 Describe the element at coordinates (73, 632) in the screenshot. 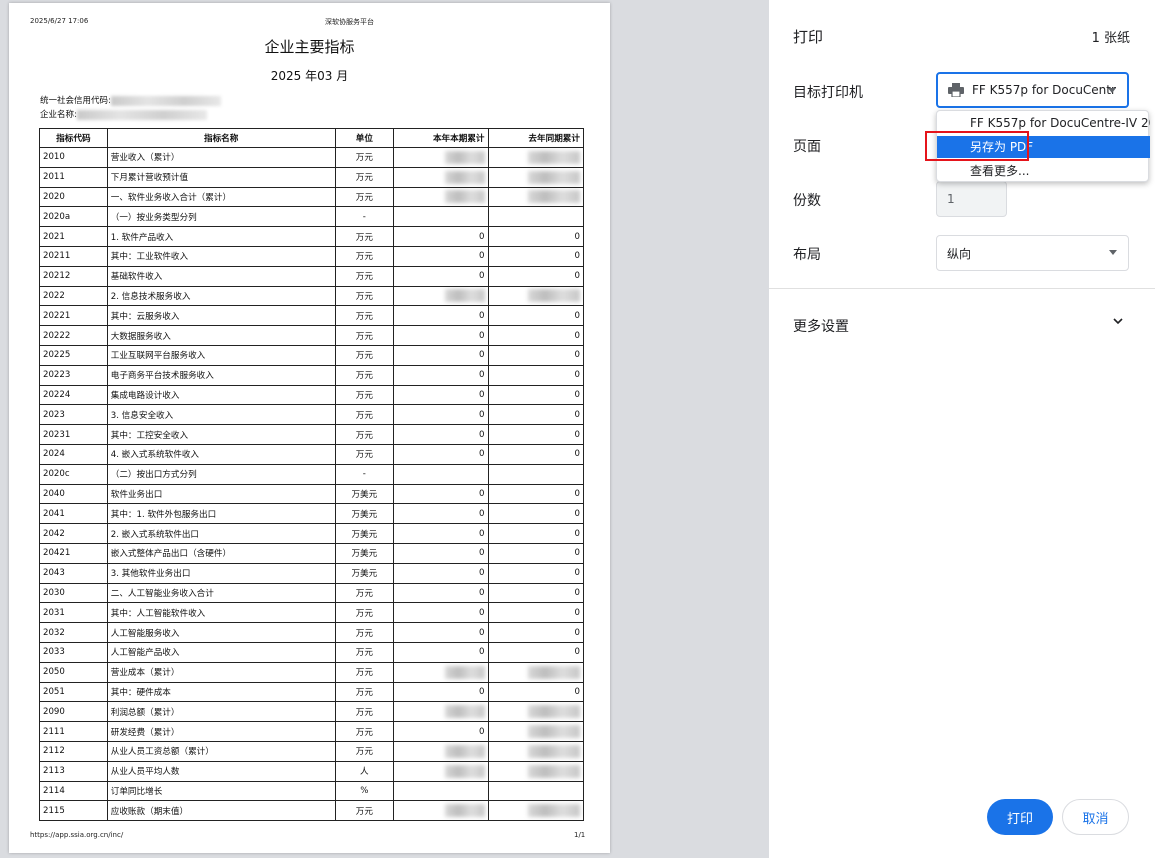

I see `cell-code: 2032` at that location.